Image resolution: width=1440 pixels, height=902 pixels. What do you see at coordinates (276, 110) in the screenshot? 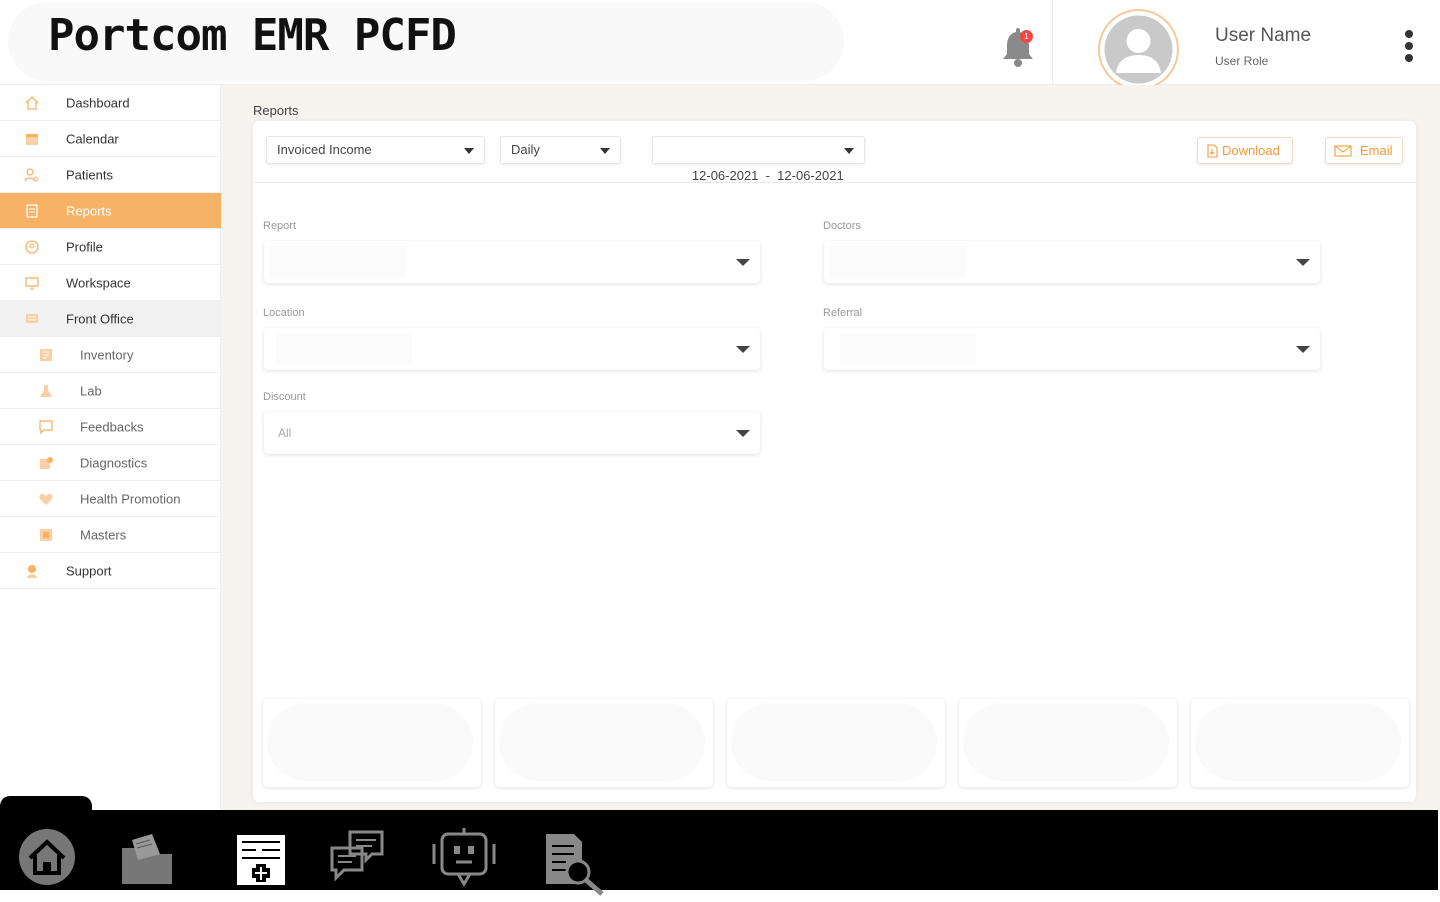
I see `breadcrumb: Reports` at bounding box center [276, 110].